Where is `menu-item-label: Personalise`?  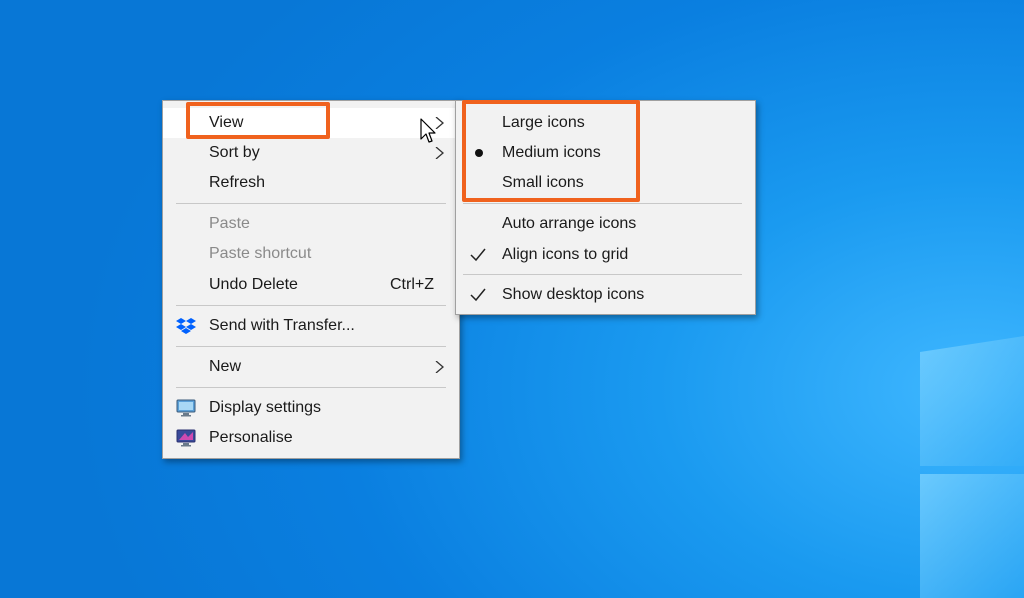 menu-item-label: Personalise is located at coordinates (251, 437).